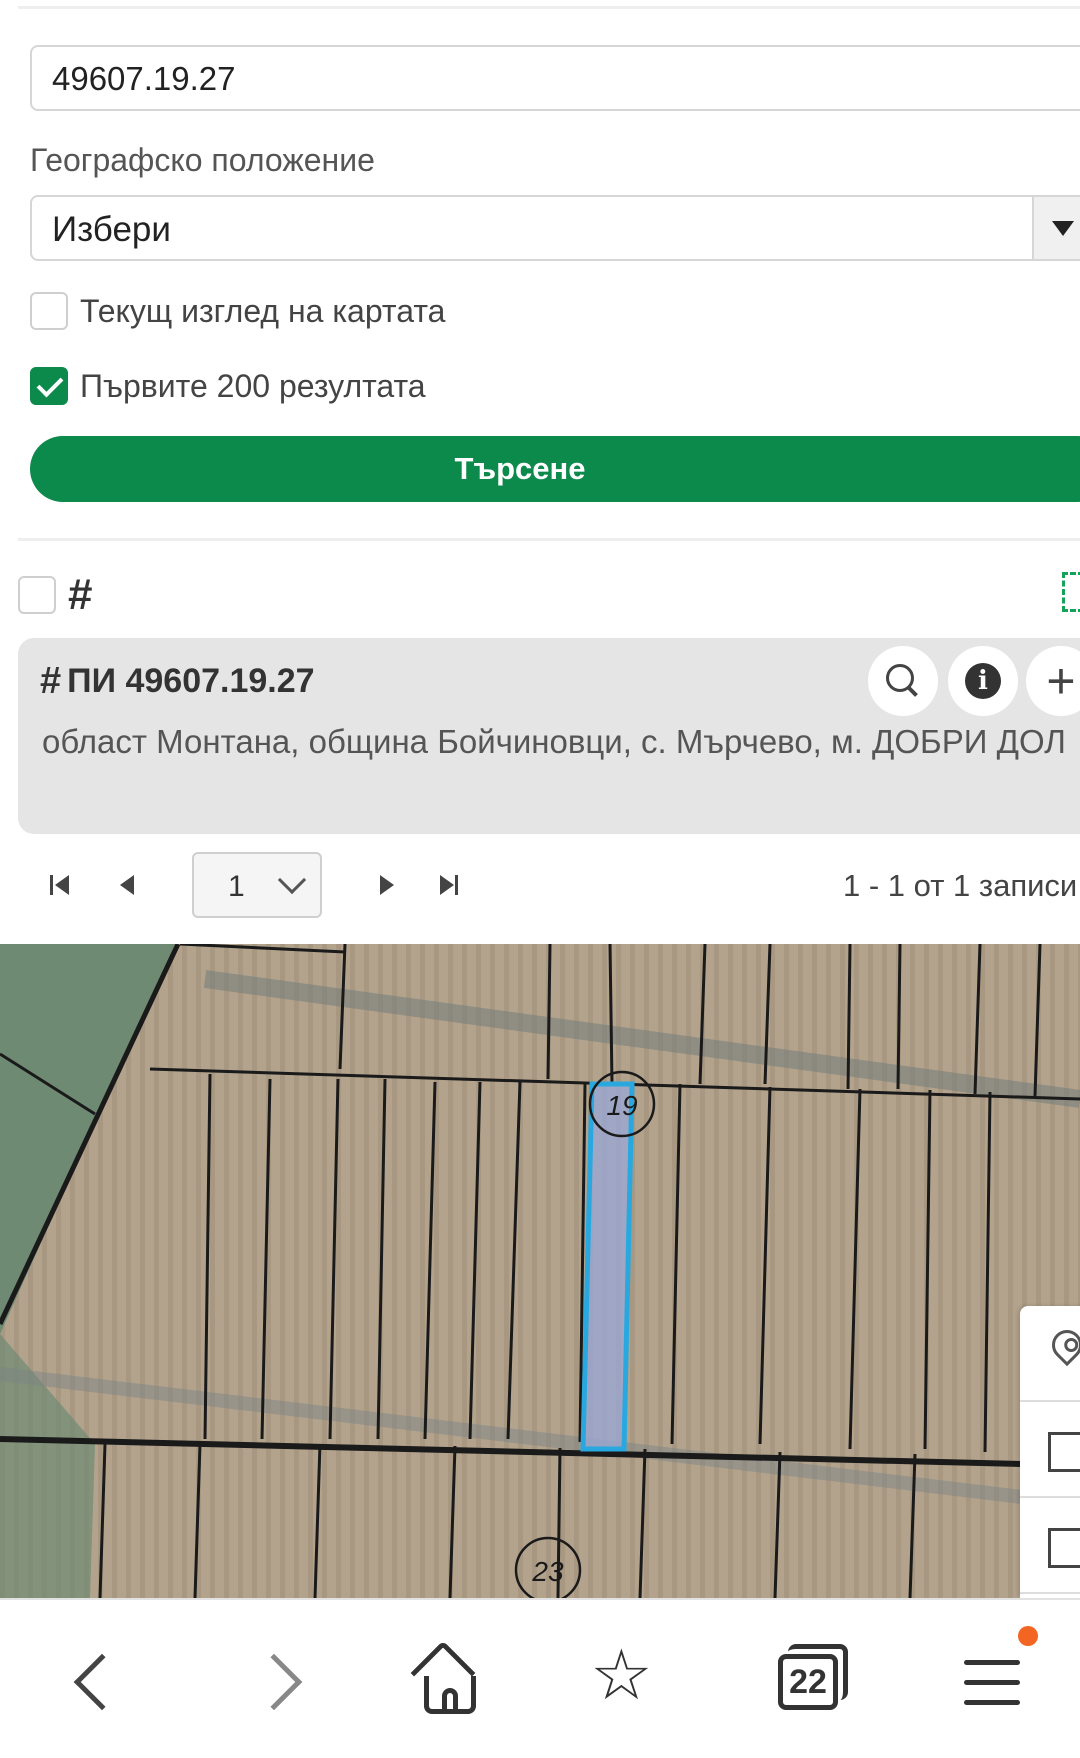 The image size is (1080, 1758). I want to click on next-page-icon, so click(387, 885).